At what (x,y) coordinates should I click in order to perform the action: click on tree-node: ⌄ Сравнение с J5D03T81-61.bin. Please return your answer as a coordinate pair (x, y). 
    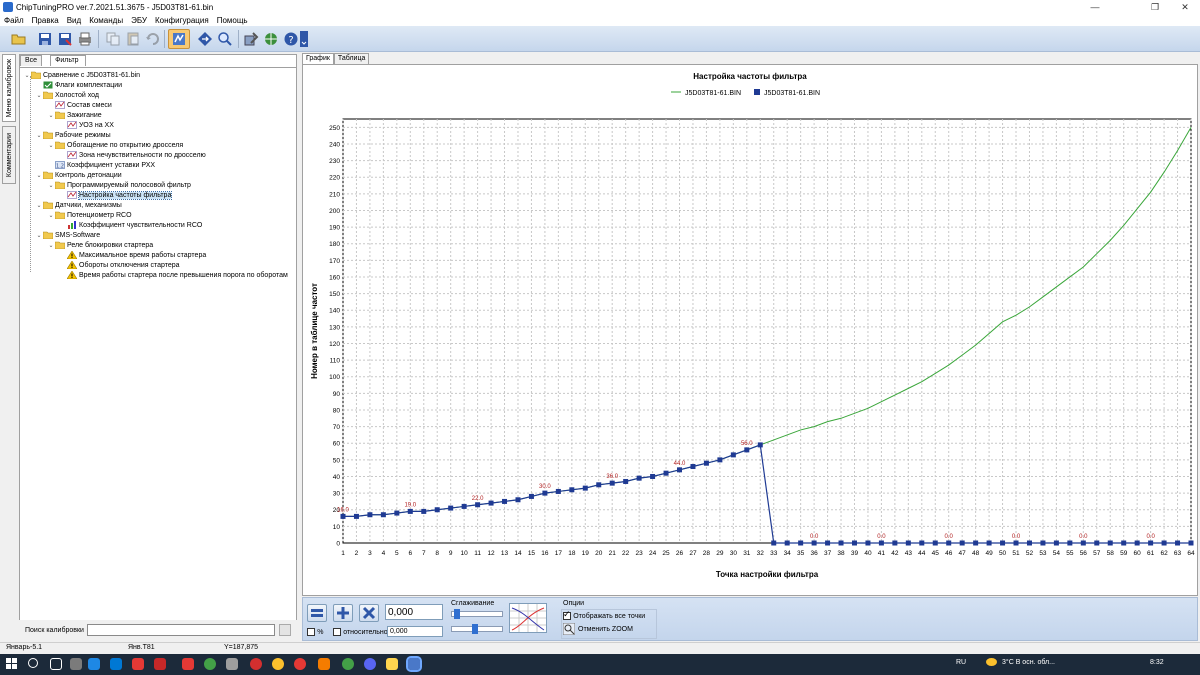
    Looking at the image, I should click on (82, 75).